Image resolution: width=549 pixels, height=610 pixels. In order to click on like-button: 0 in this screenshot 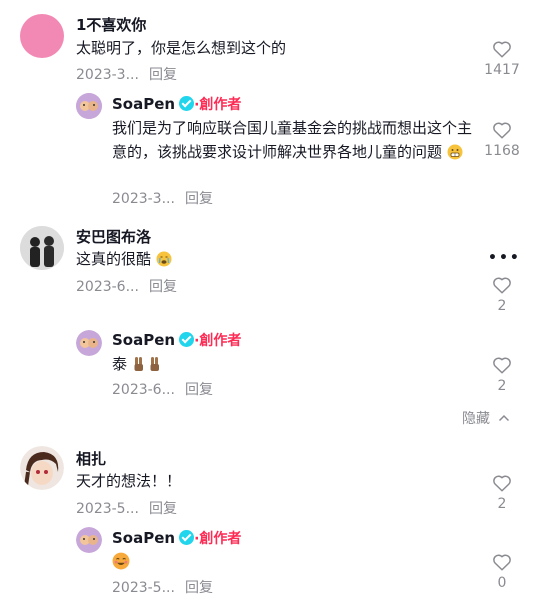, I will do `click(502, 572)`.